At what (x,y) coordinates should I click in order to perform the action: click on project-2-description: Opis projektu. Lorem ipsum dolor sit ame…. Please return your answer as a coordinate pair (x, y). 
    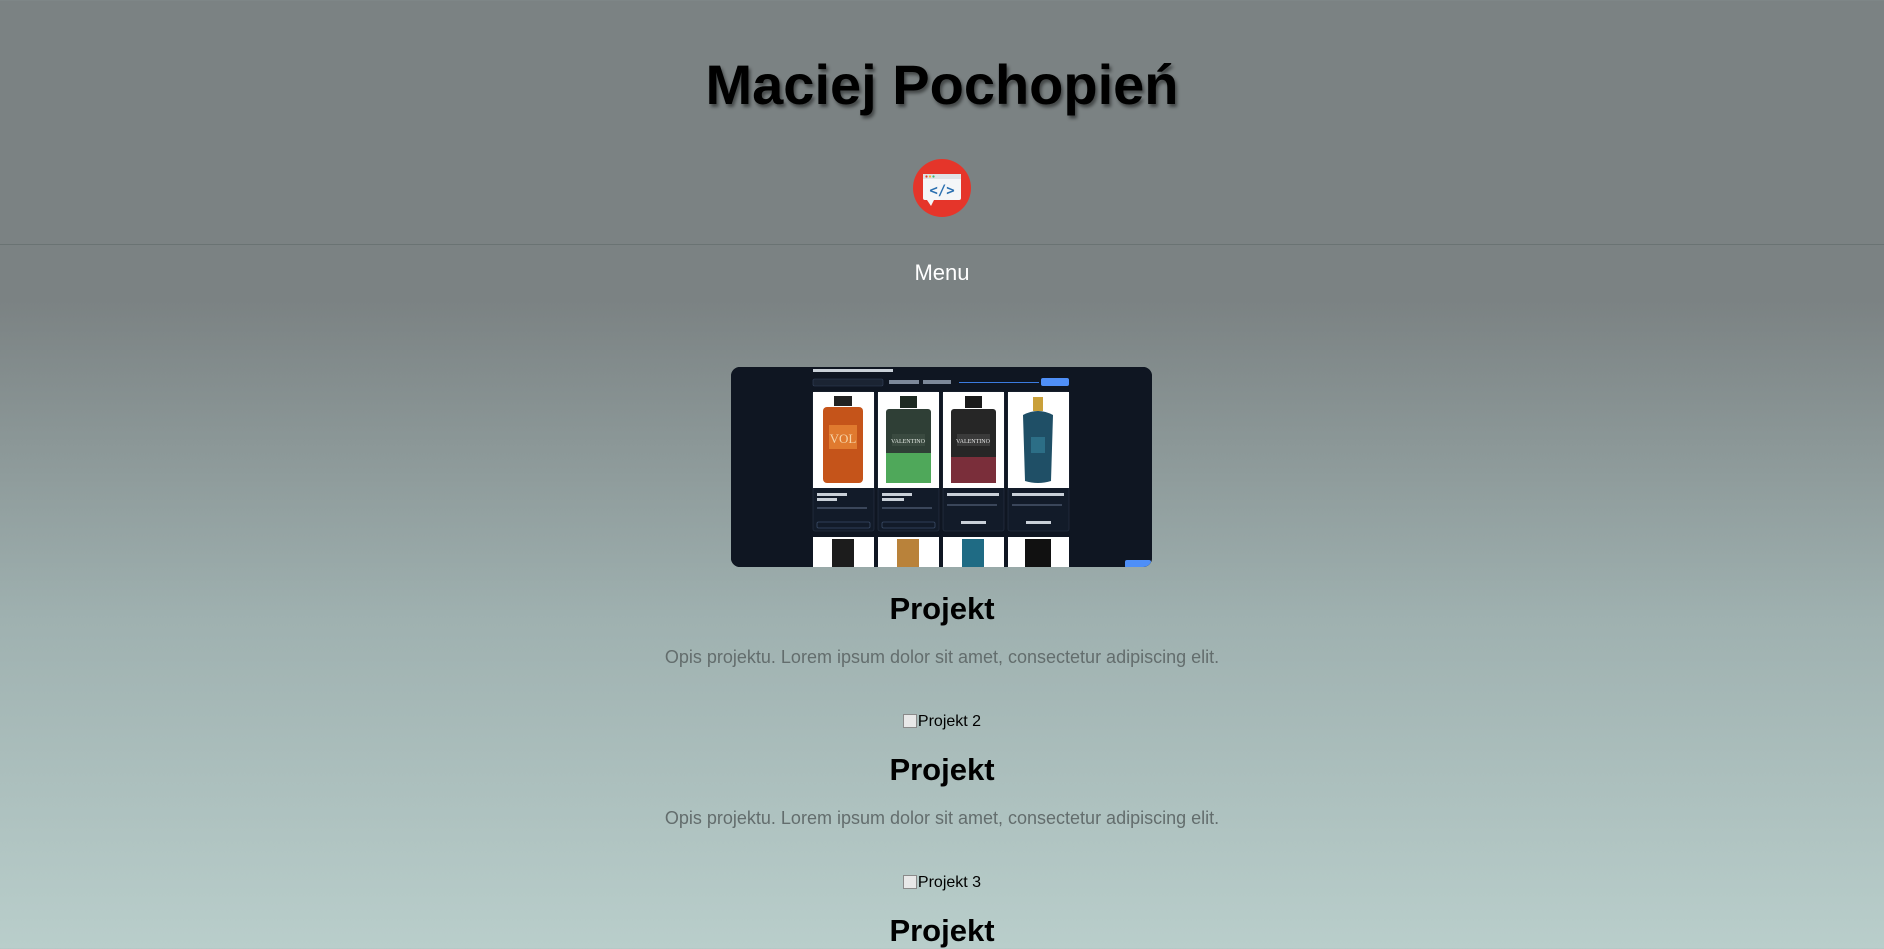
    Looking at the image, I should click on (942, 818).